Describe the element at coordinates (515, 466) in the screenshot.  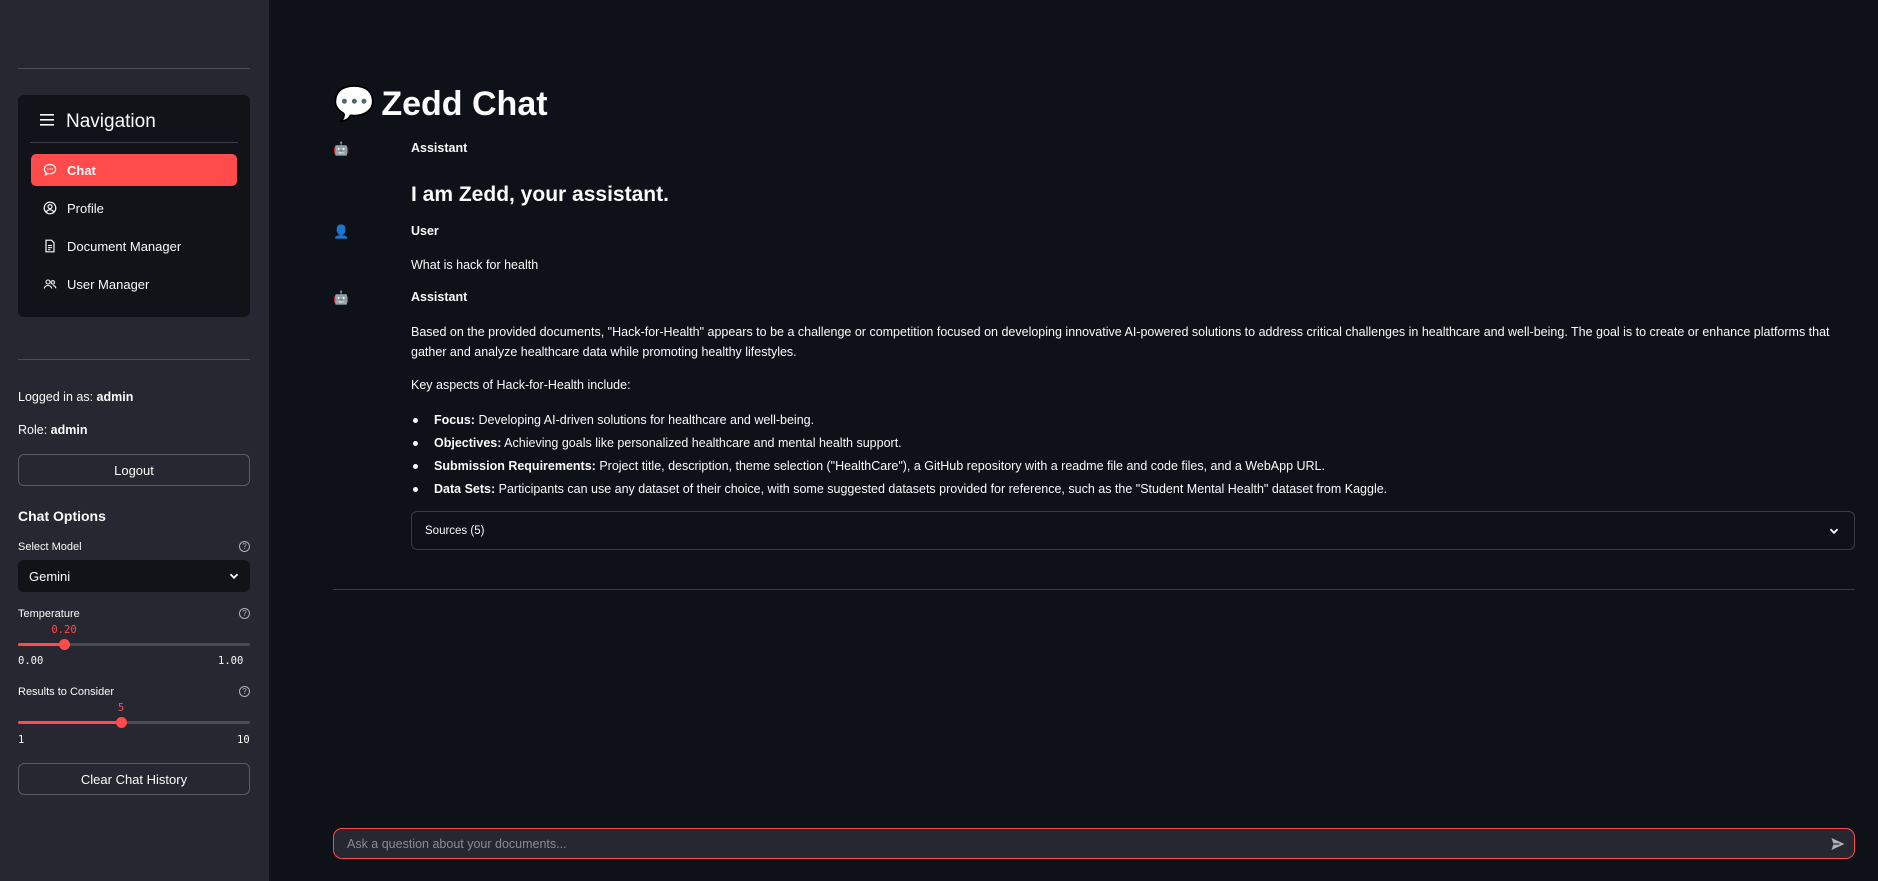
I see `bullet-term: Submission Requirements:` at that location.